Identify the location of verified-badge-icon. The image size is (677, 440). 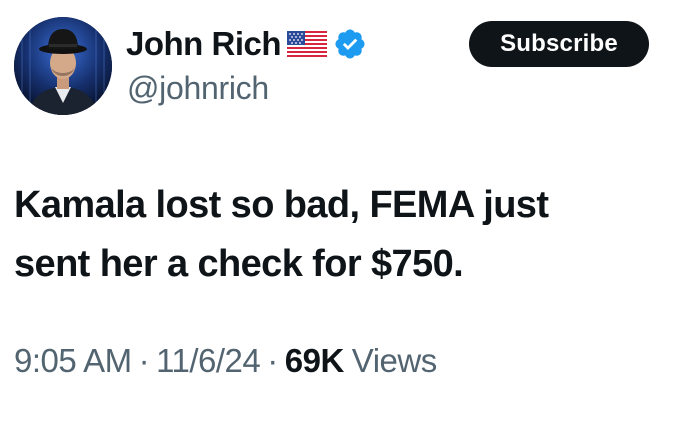
(350, 44).